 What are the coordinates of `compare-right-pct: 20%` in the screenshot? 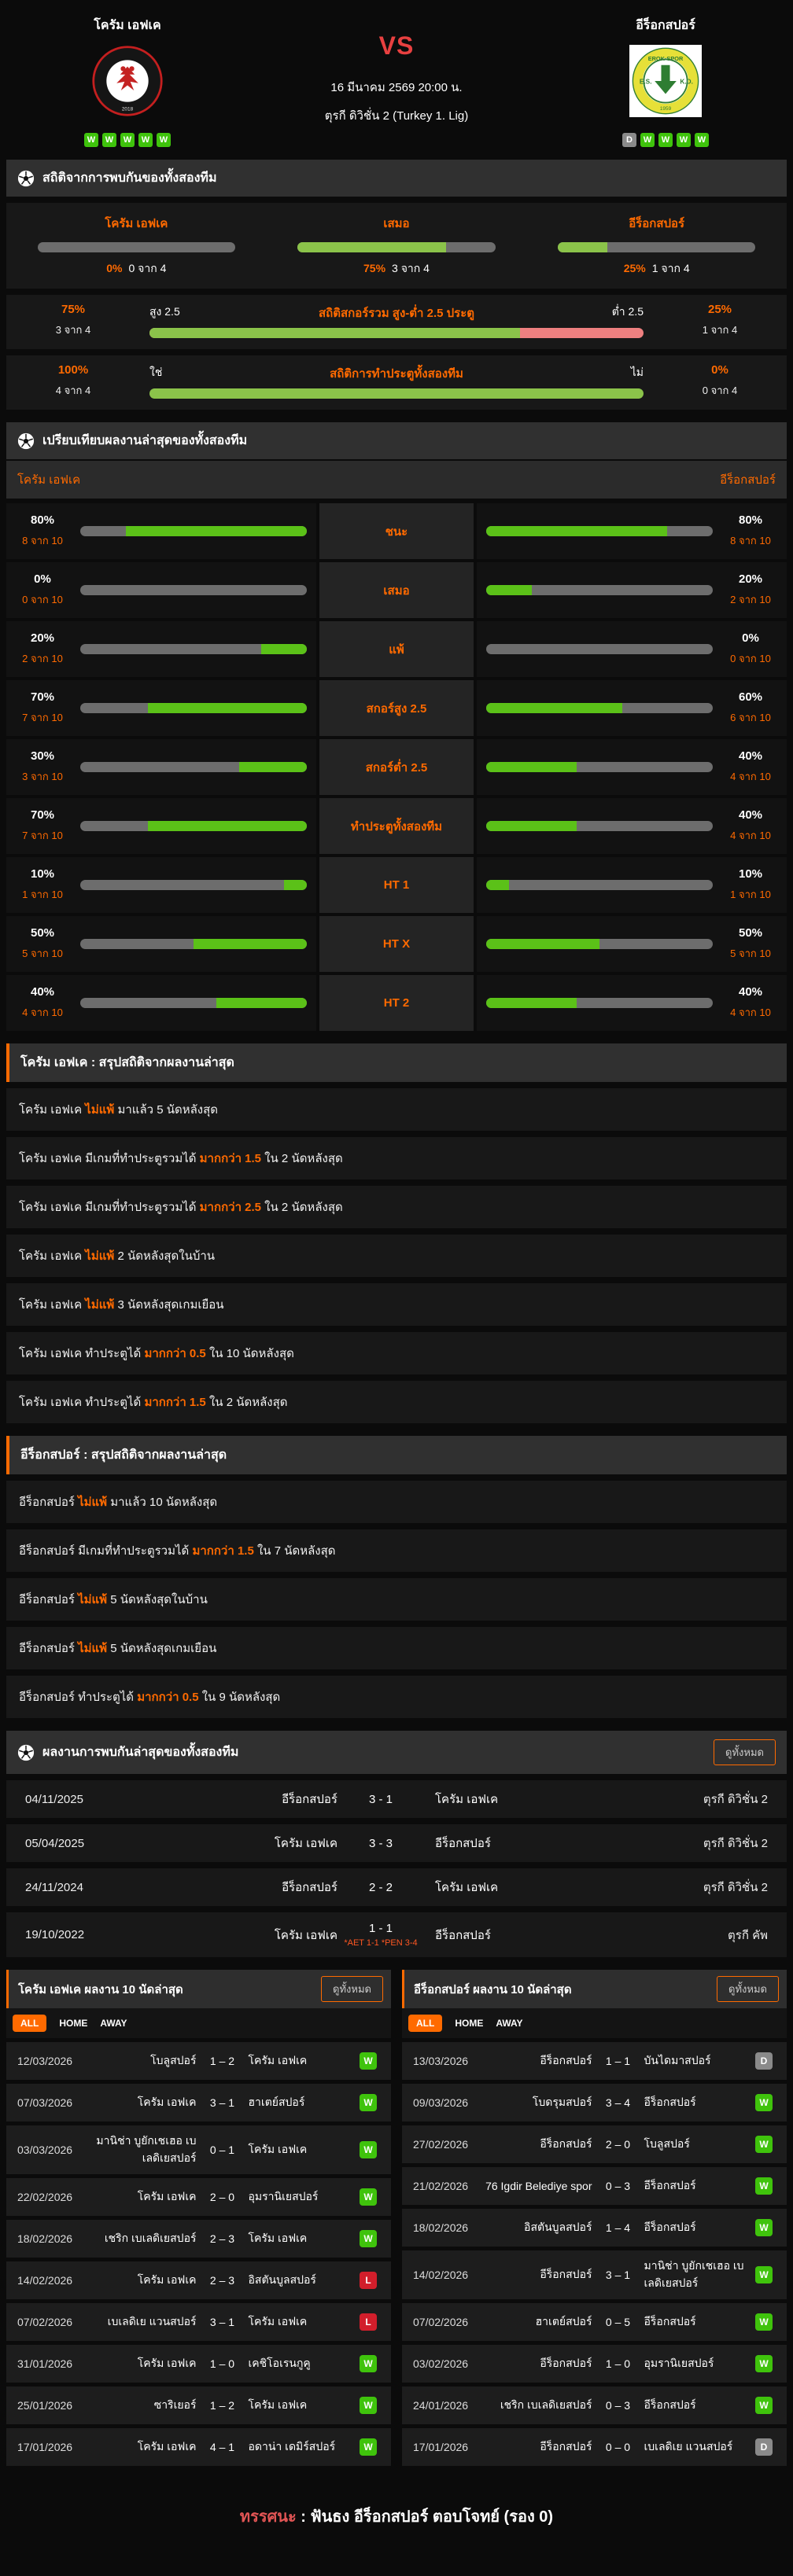 It's located at (751, 579).